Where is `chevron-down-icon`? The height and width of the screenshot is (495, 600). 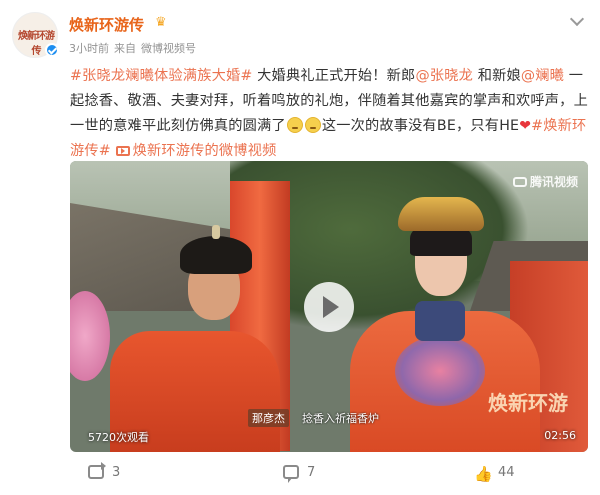 chevron-down-icon is located at coordinates (577, 19).